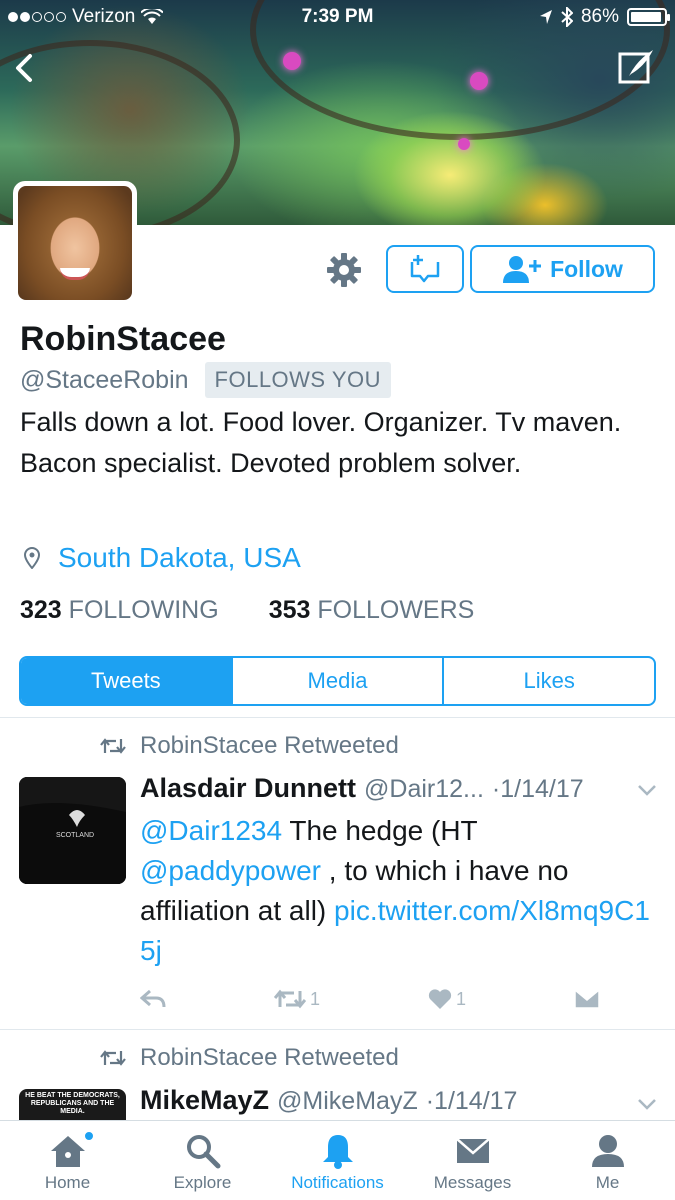  I want to click on gear-icon, so click(344, 270).